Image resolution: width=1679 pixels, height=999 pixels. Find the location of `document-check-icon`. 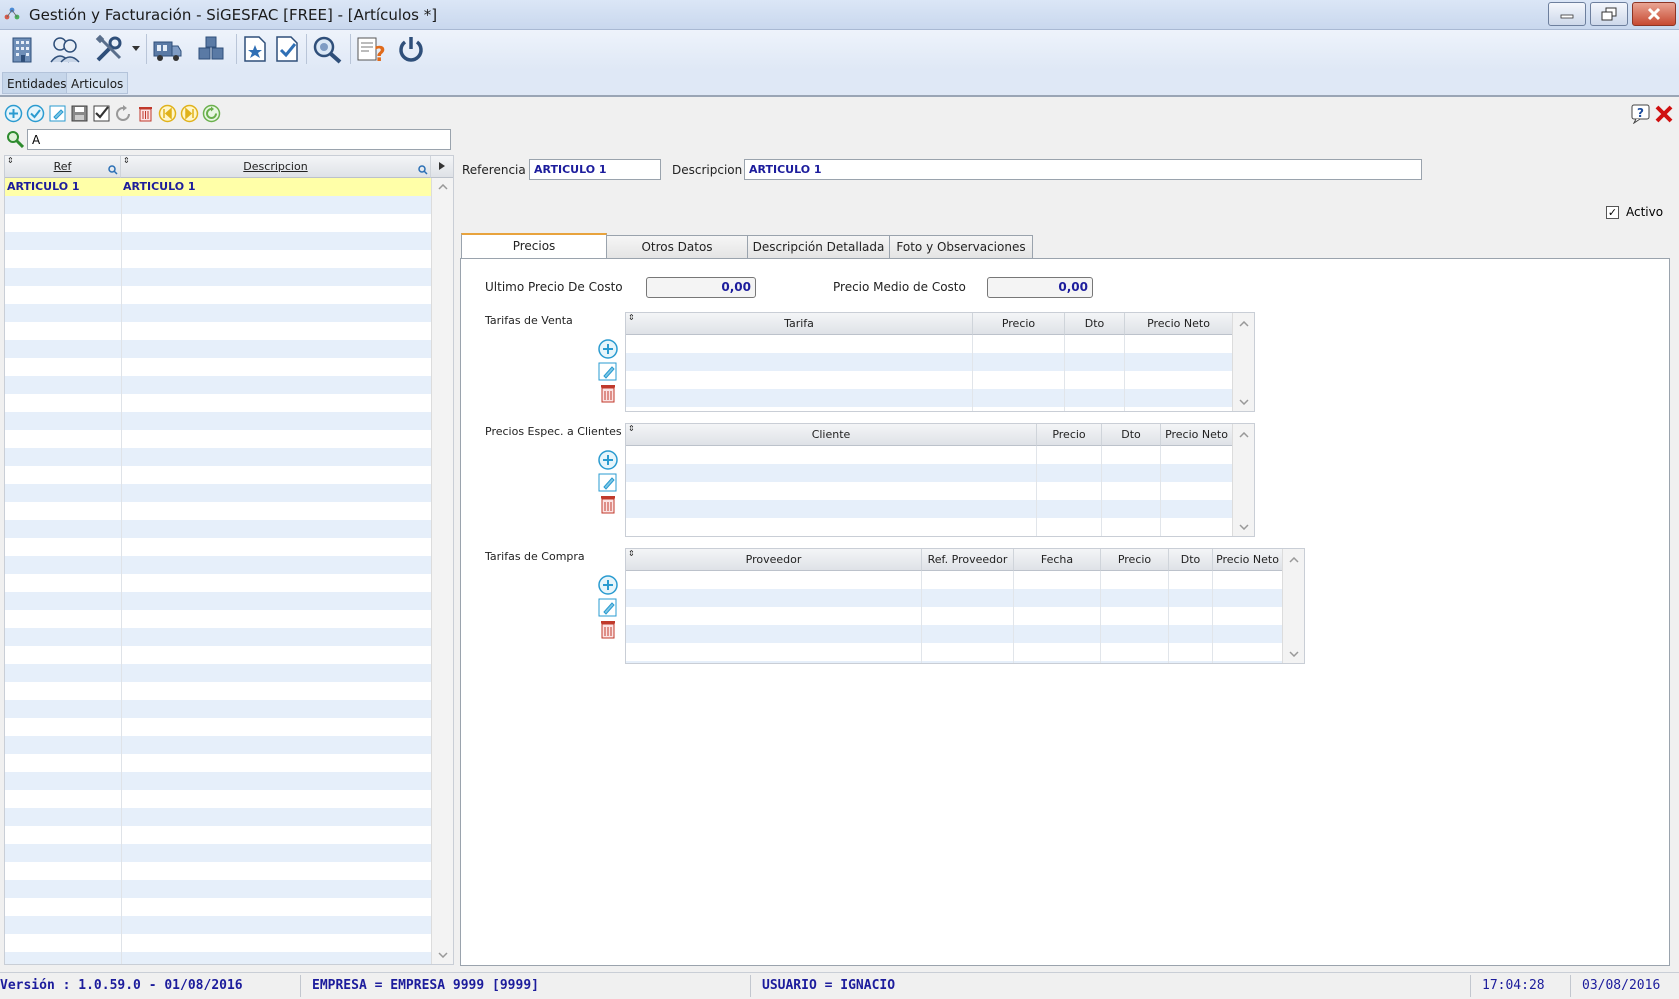

document-check-icon is located at coordinates (287, 49).